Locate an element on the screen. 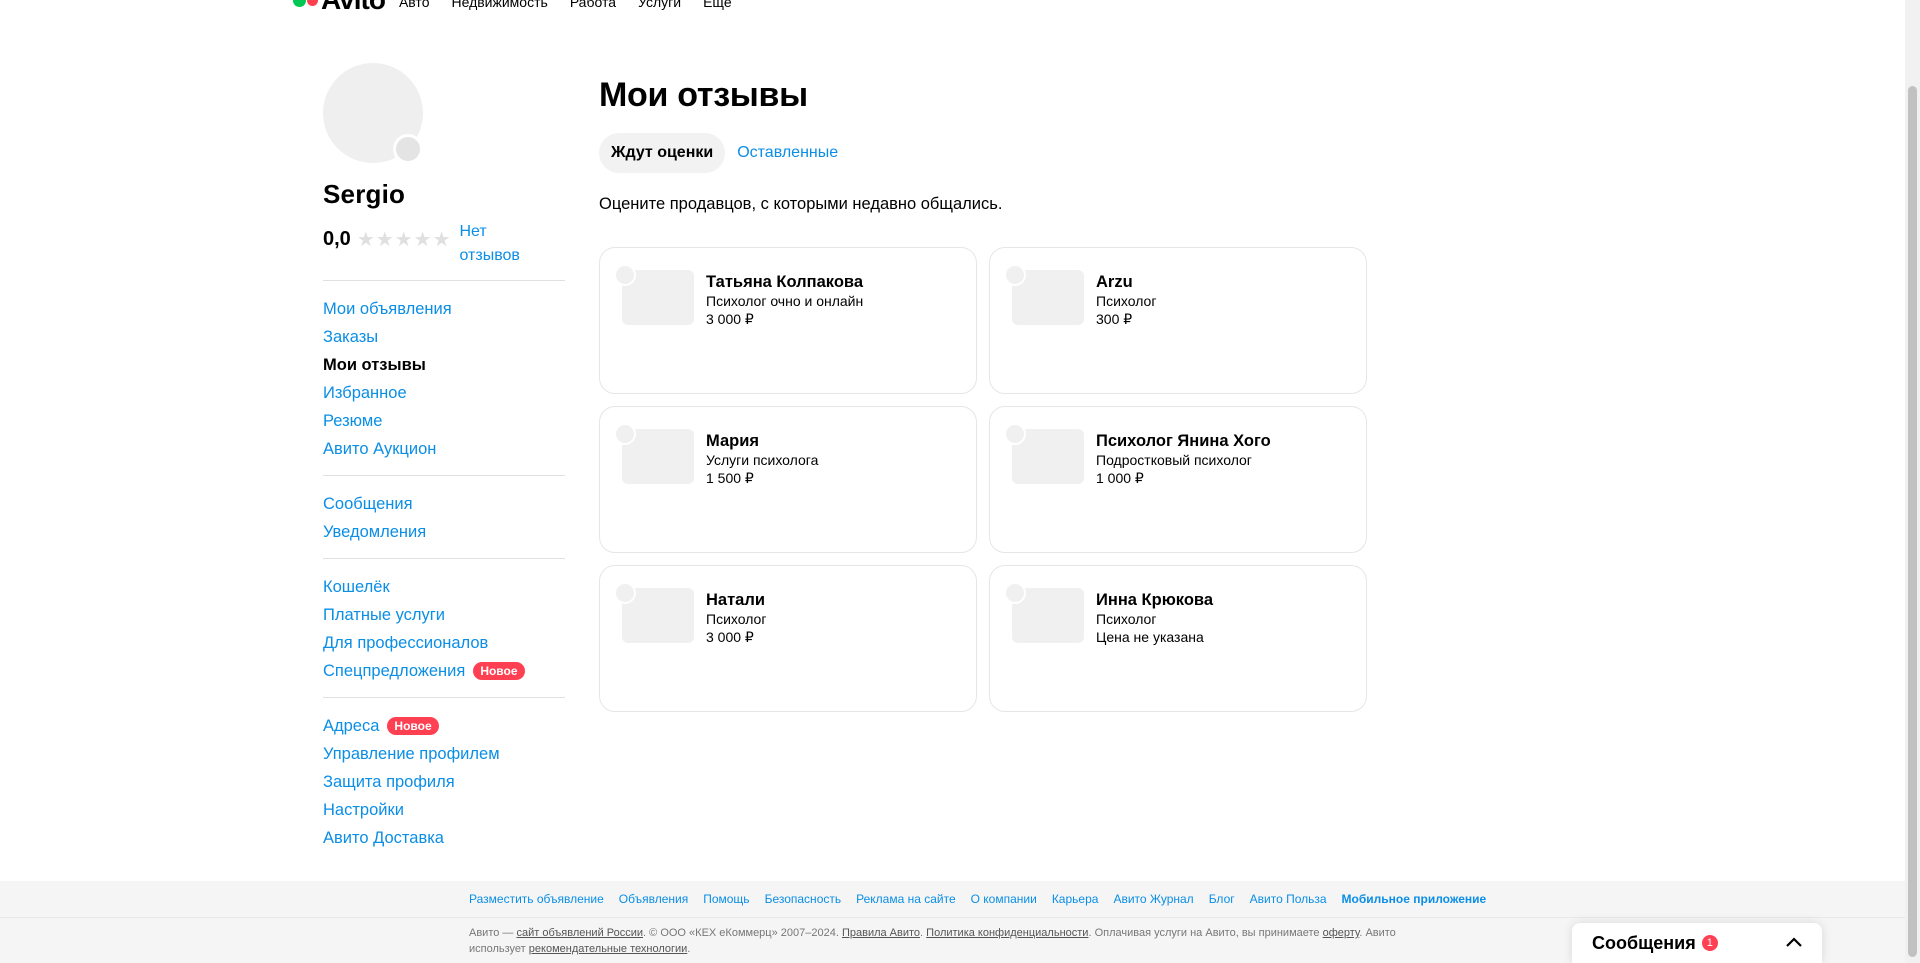  legal-link-rules: Правила Авито is located at coordinates (881, 933).